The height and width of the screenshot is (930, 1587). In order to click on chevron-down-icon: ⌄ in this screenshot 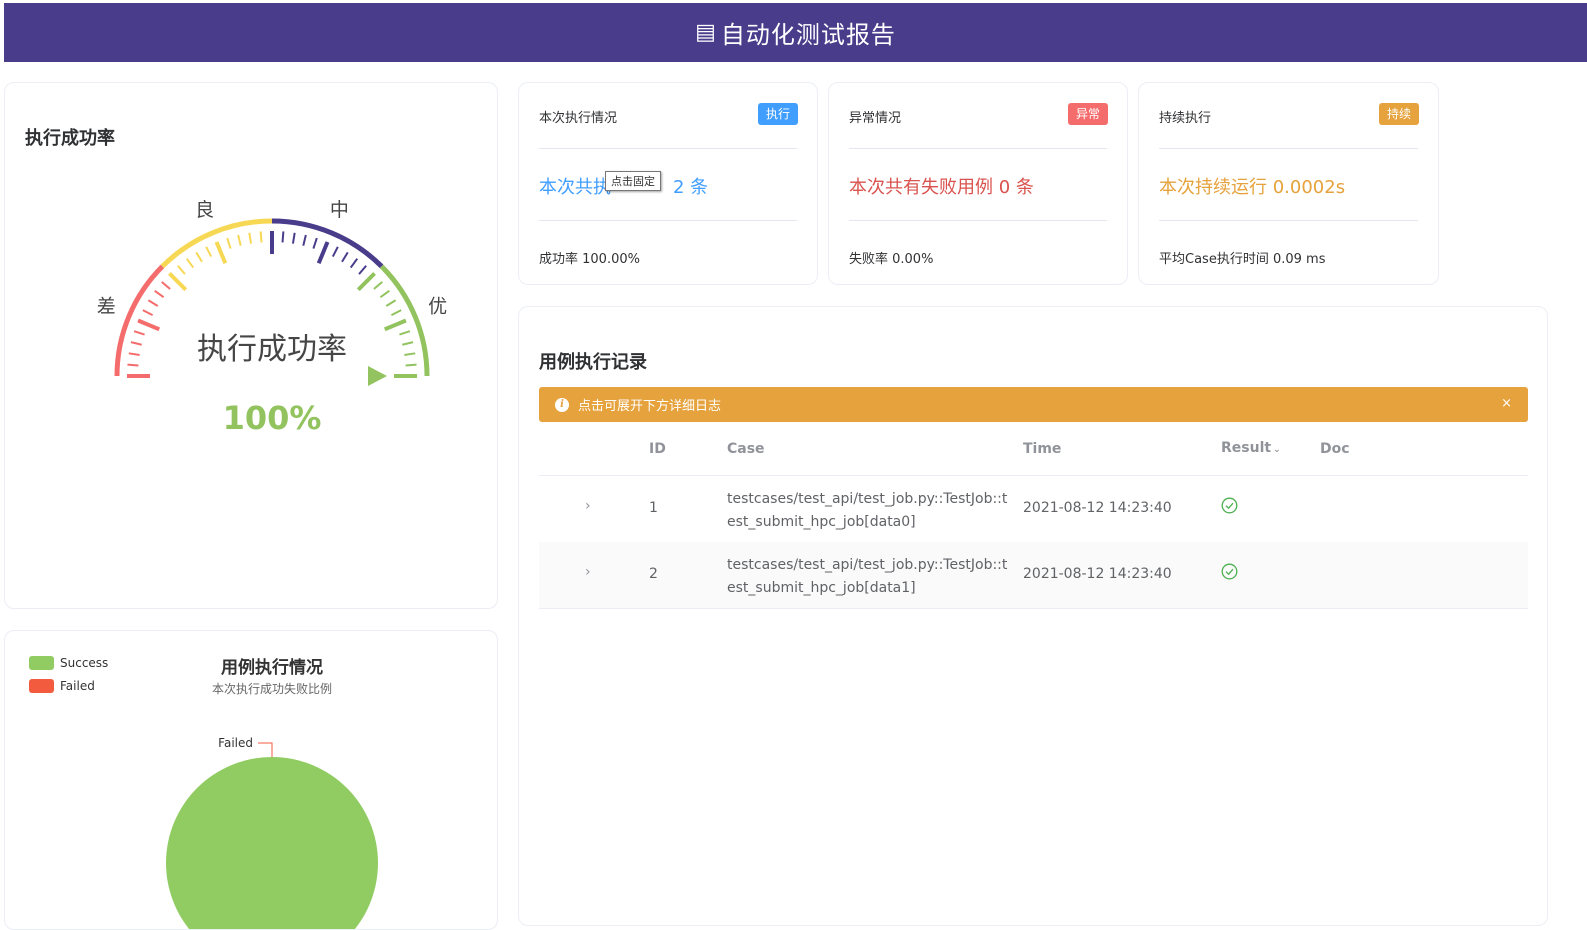, I will do `click(1277, 450)`.